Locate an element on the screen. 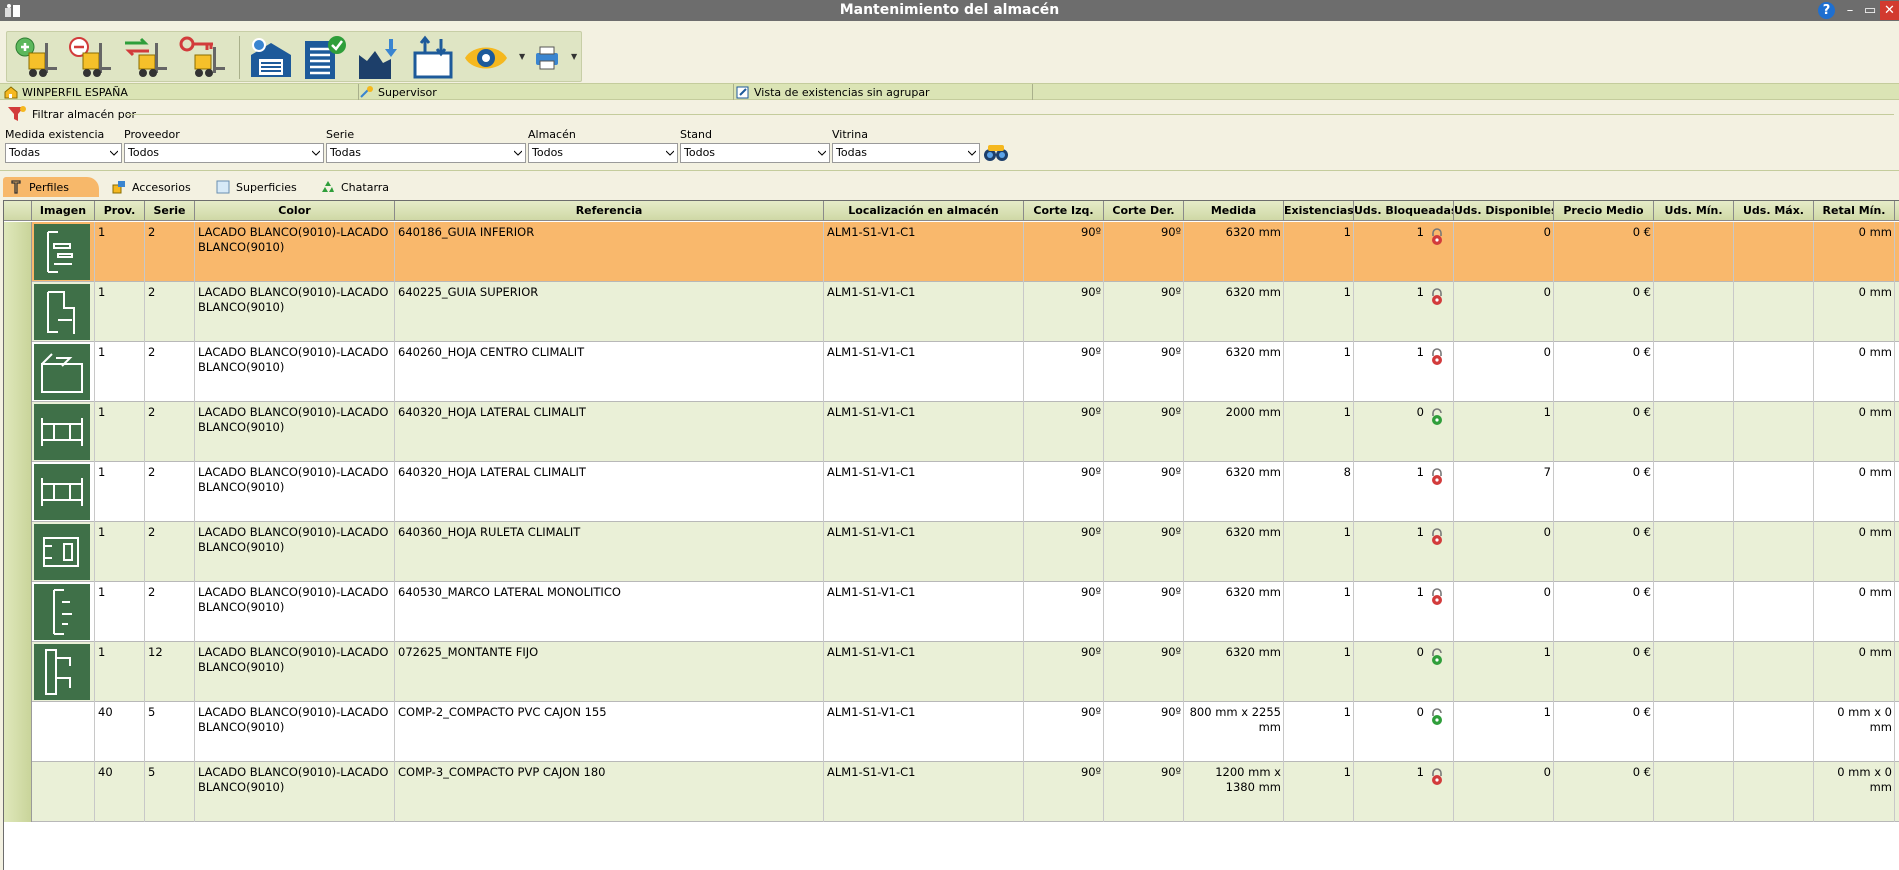 The image size is (1899, 870). column-header: Uds. Bloqueadas is located at coordinates (1404, 211).